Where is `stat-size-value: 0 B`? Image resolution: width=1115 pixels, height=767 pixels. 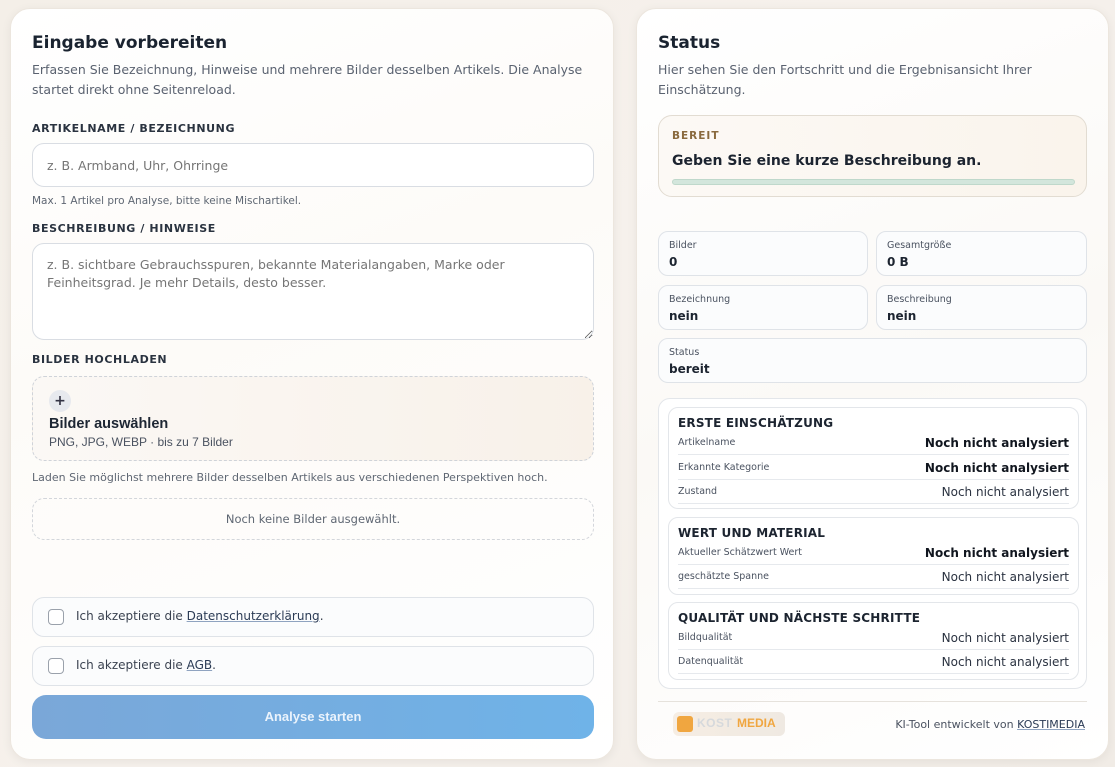
stat-size-value: 0 B is located at coordinates (898, 262).